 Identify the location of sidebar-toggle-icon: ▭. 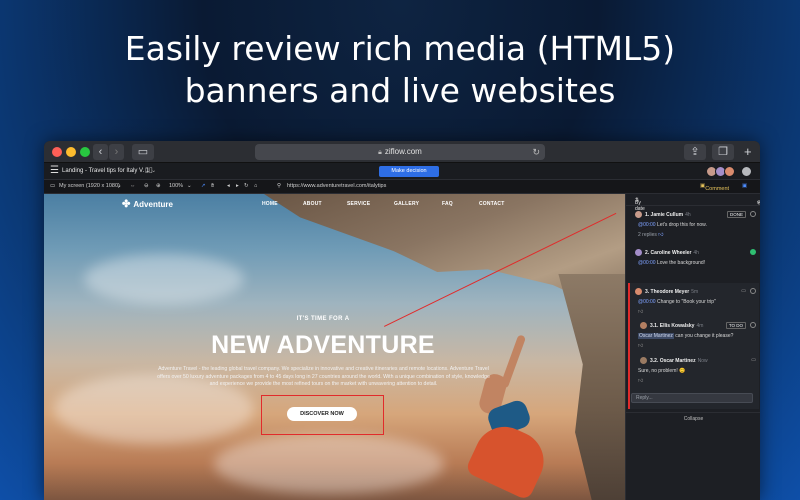
(143, 152).